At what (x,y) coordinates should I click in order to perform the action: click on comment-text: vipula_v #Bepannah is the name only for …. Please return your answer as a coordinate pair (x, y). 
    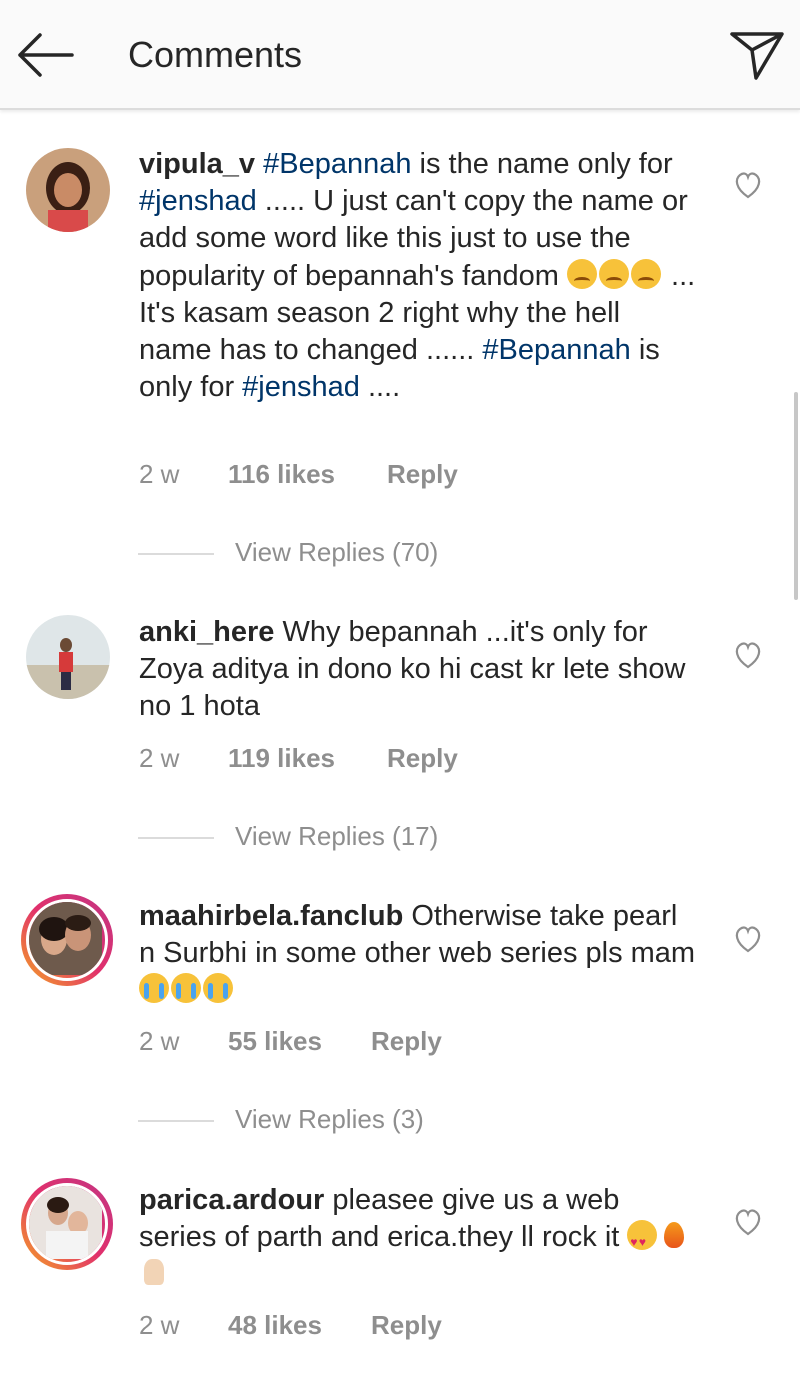
    Looking at the image, I should click on (419, 276).